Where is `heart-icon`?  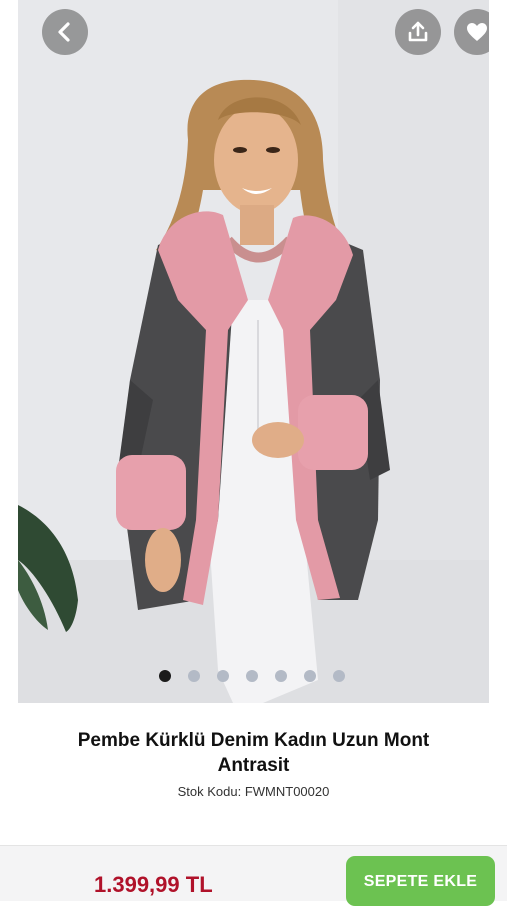 heart-icon is located at coordinates (477, 32).